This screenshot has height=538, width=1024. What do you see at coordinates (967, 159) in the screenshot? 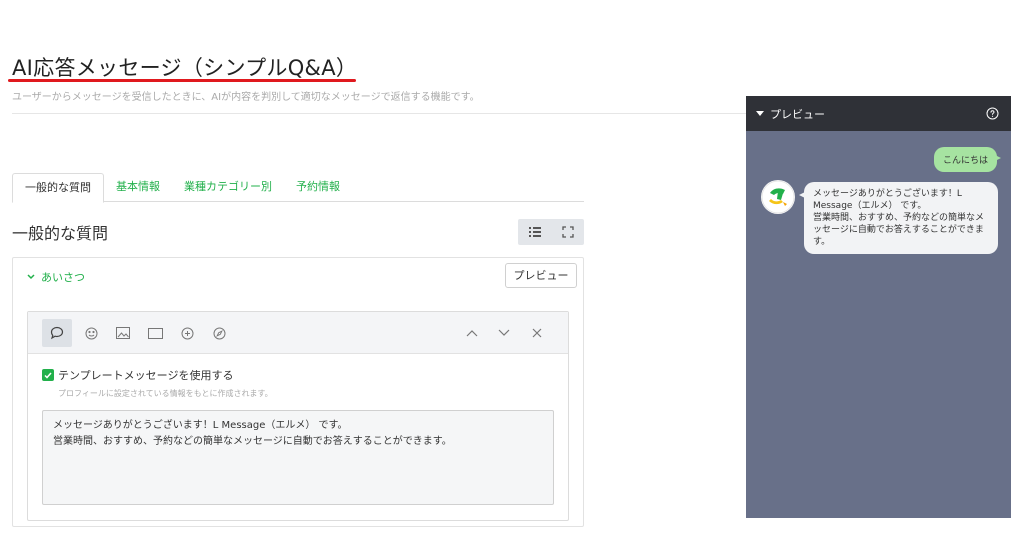
I see `user-message-bubble: こんにちは` at bounding box center [967, 159].